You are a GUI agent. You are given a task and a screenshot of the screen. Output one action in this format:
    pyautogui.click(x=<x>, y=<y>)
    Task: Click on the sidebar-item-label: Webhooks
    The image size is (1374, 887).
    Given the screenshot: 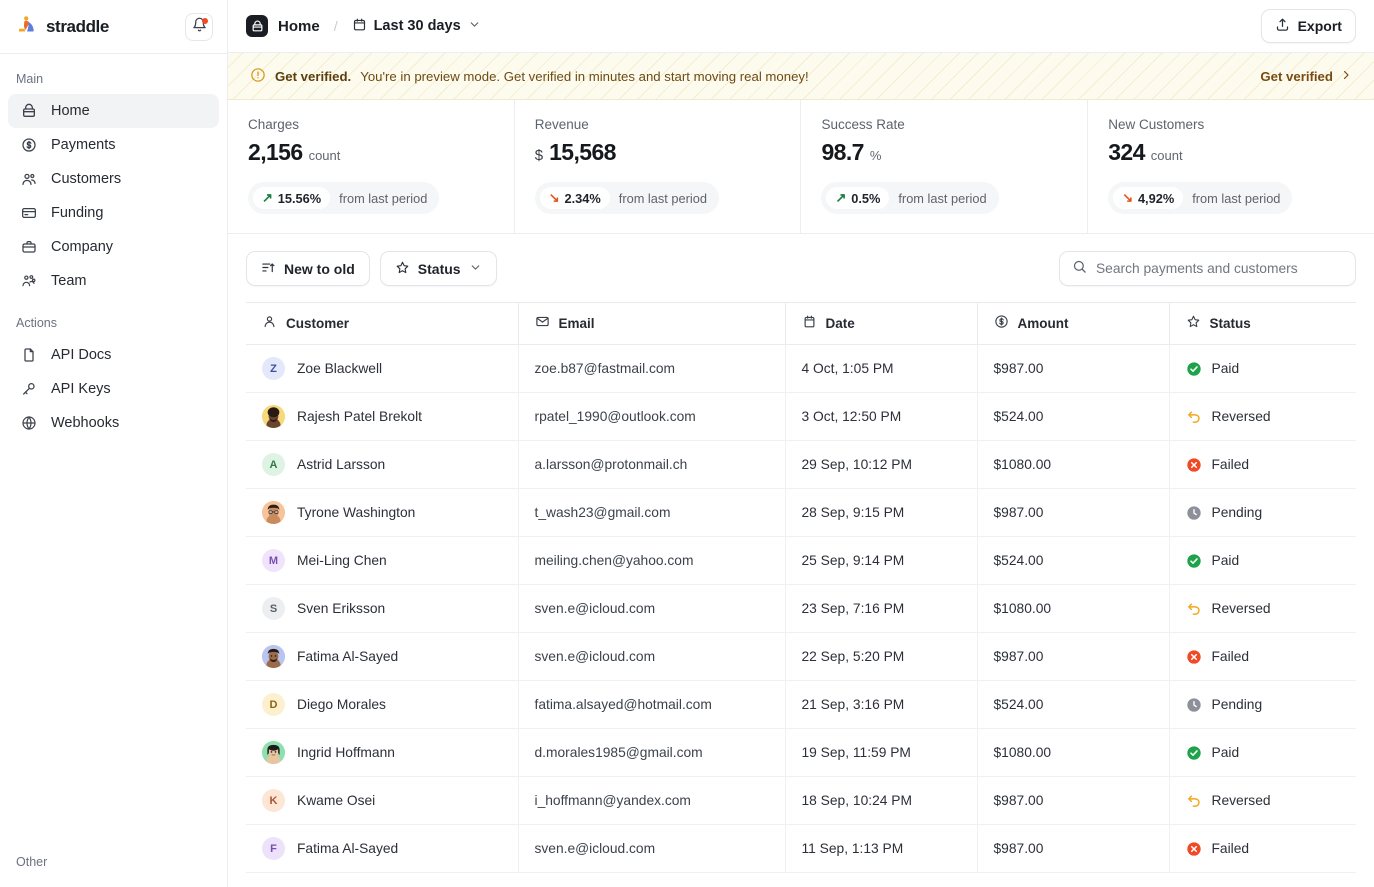 What is the action you would take?
    pyautogui.click(x=85, y=423)
    